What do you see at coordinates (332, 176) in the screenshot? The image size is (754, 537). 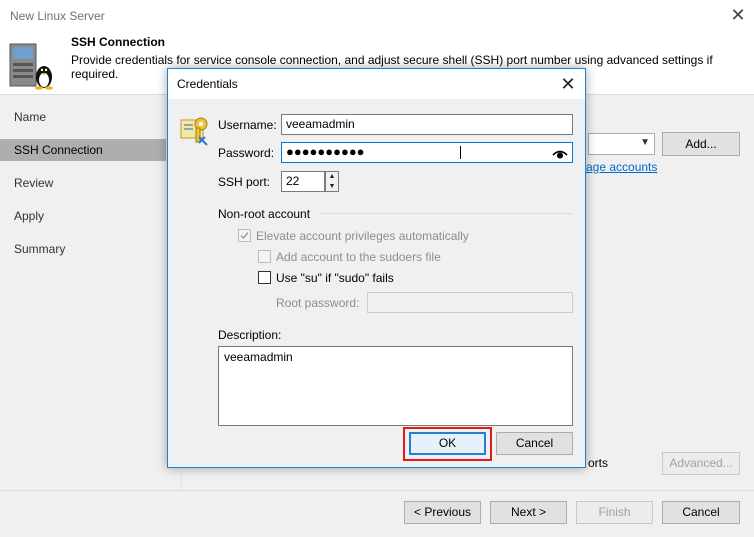 I see `spin-up-icon: ▲` at bounding box center [332, 176].